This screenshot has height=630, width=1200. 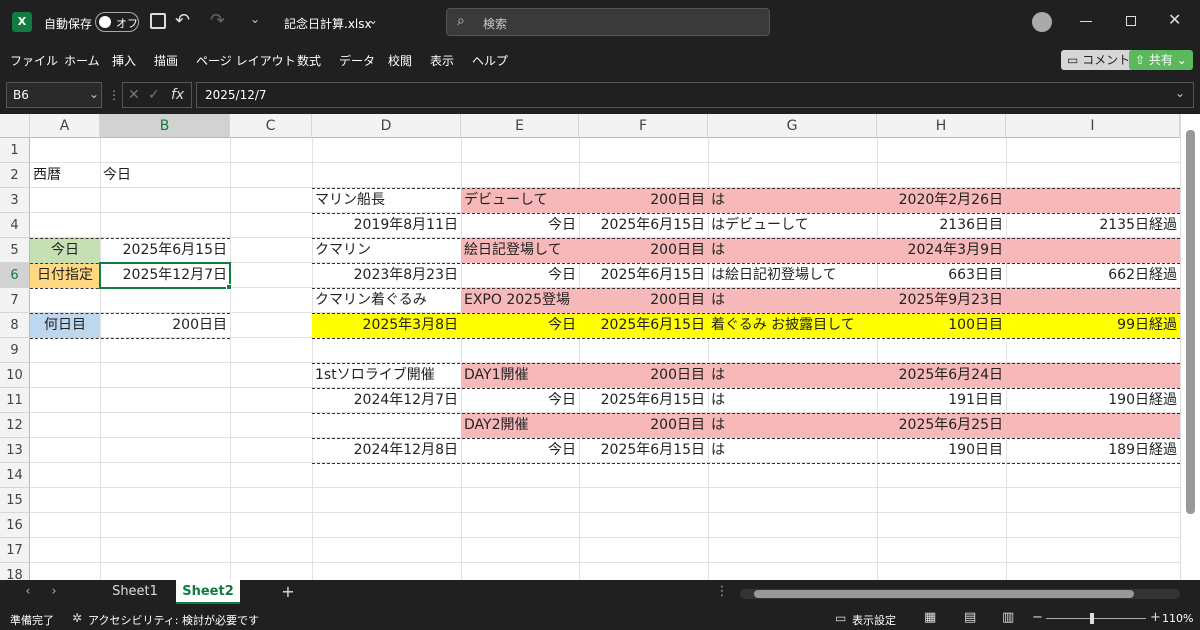 What do you see at coordinates (792, 200) in the screenshot?
I see `cell-g3: は` at bounding box center [792, 200].